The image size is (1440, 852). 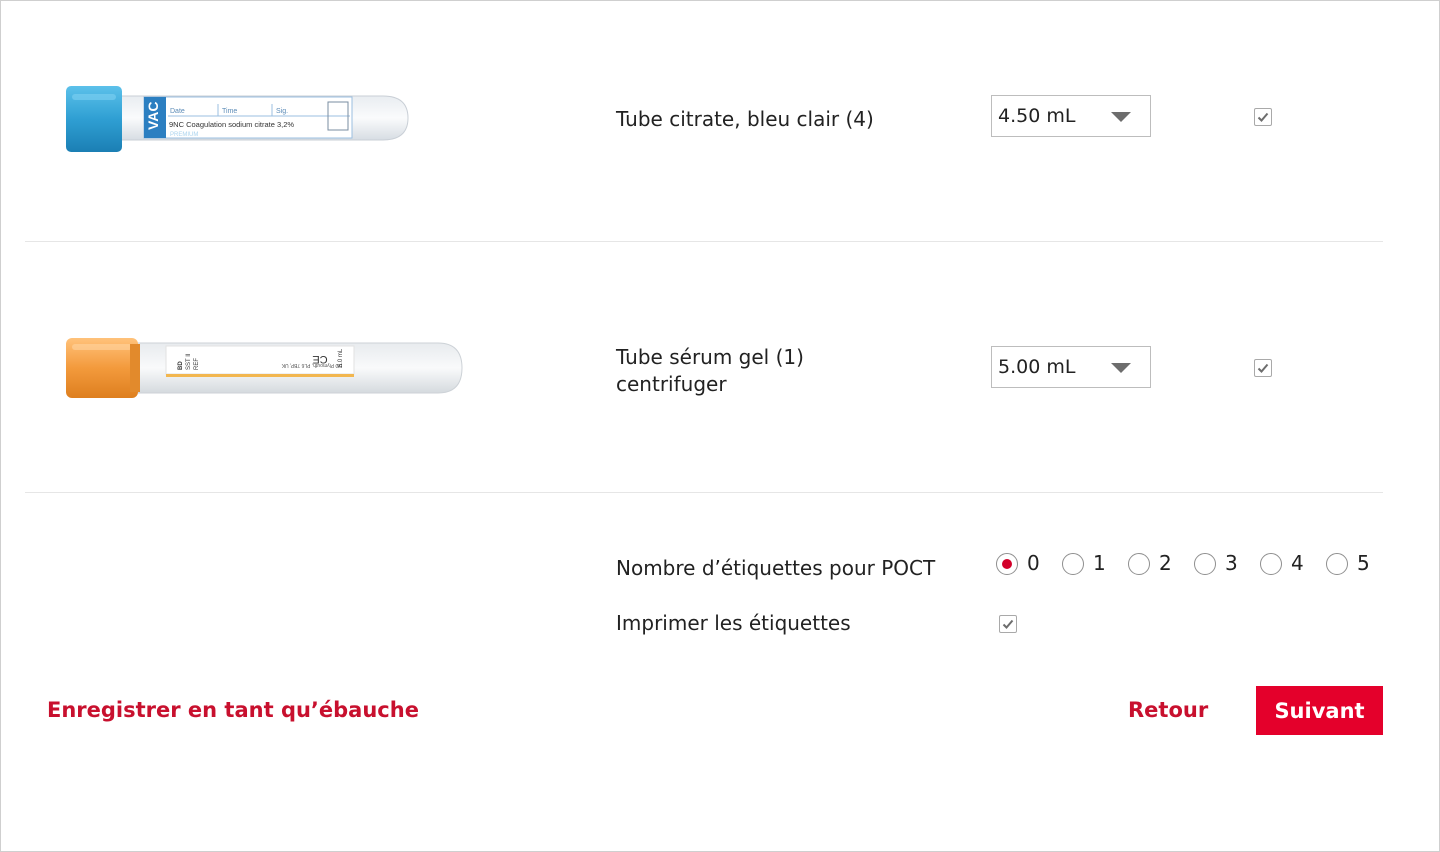 I want to click on serum-code-text: SST II, so click(x=189, y=361).